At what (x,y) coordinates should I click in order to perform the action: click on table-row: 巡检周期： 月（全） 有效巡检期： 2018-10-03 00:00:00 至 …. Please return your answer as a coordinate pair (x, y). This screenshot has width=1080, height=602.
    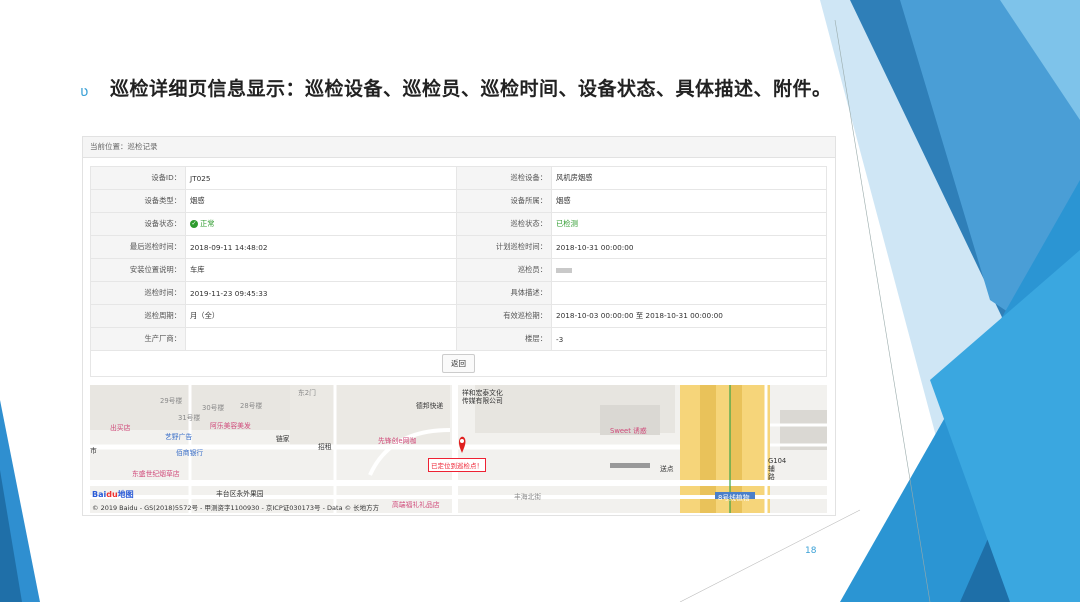
    Looking at the image, I should click on (458, 316).